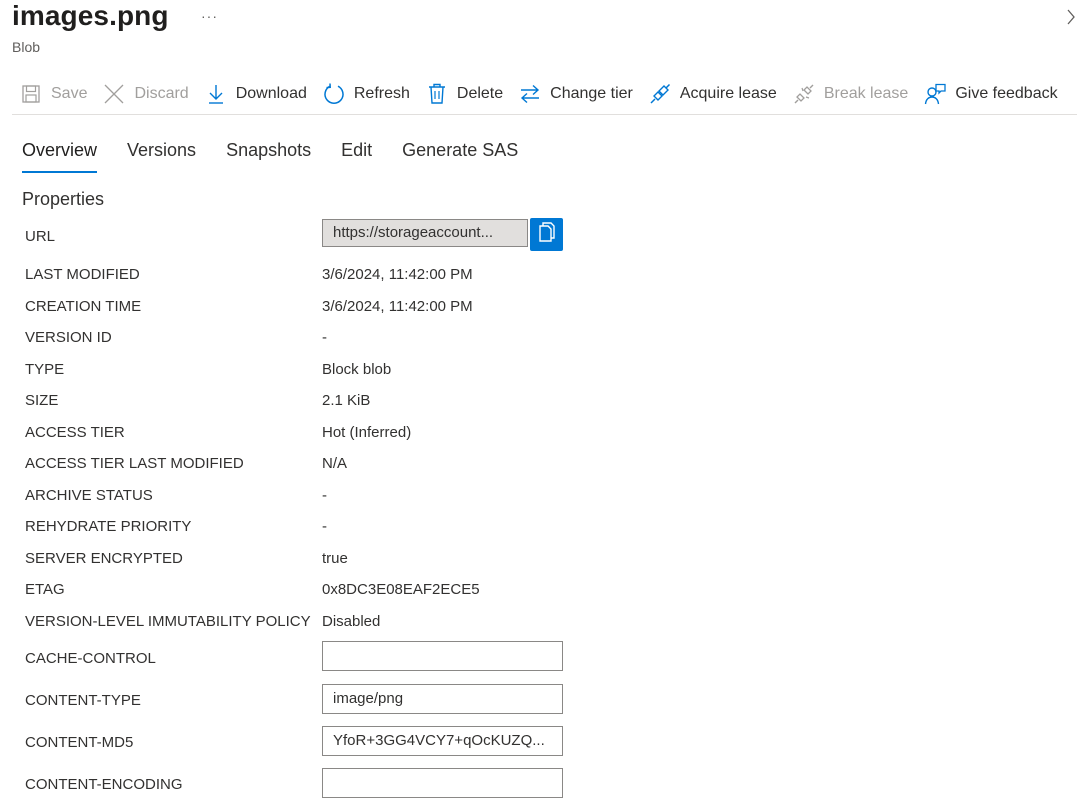  I want to click on tab-snapshots: Snapshots, so click(268, 156).